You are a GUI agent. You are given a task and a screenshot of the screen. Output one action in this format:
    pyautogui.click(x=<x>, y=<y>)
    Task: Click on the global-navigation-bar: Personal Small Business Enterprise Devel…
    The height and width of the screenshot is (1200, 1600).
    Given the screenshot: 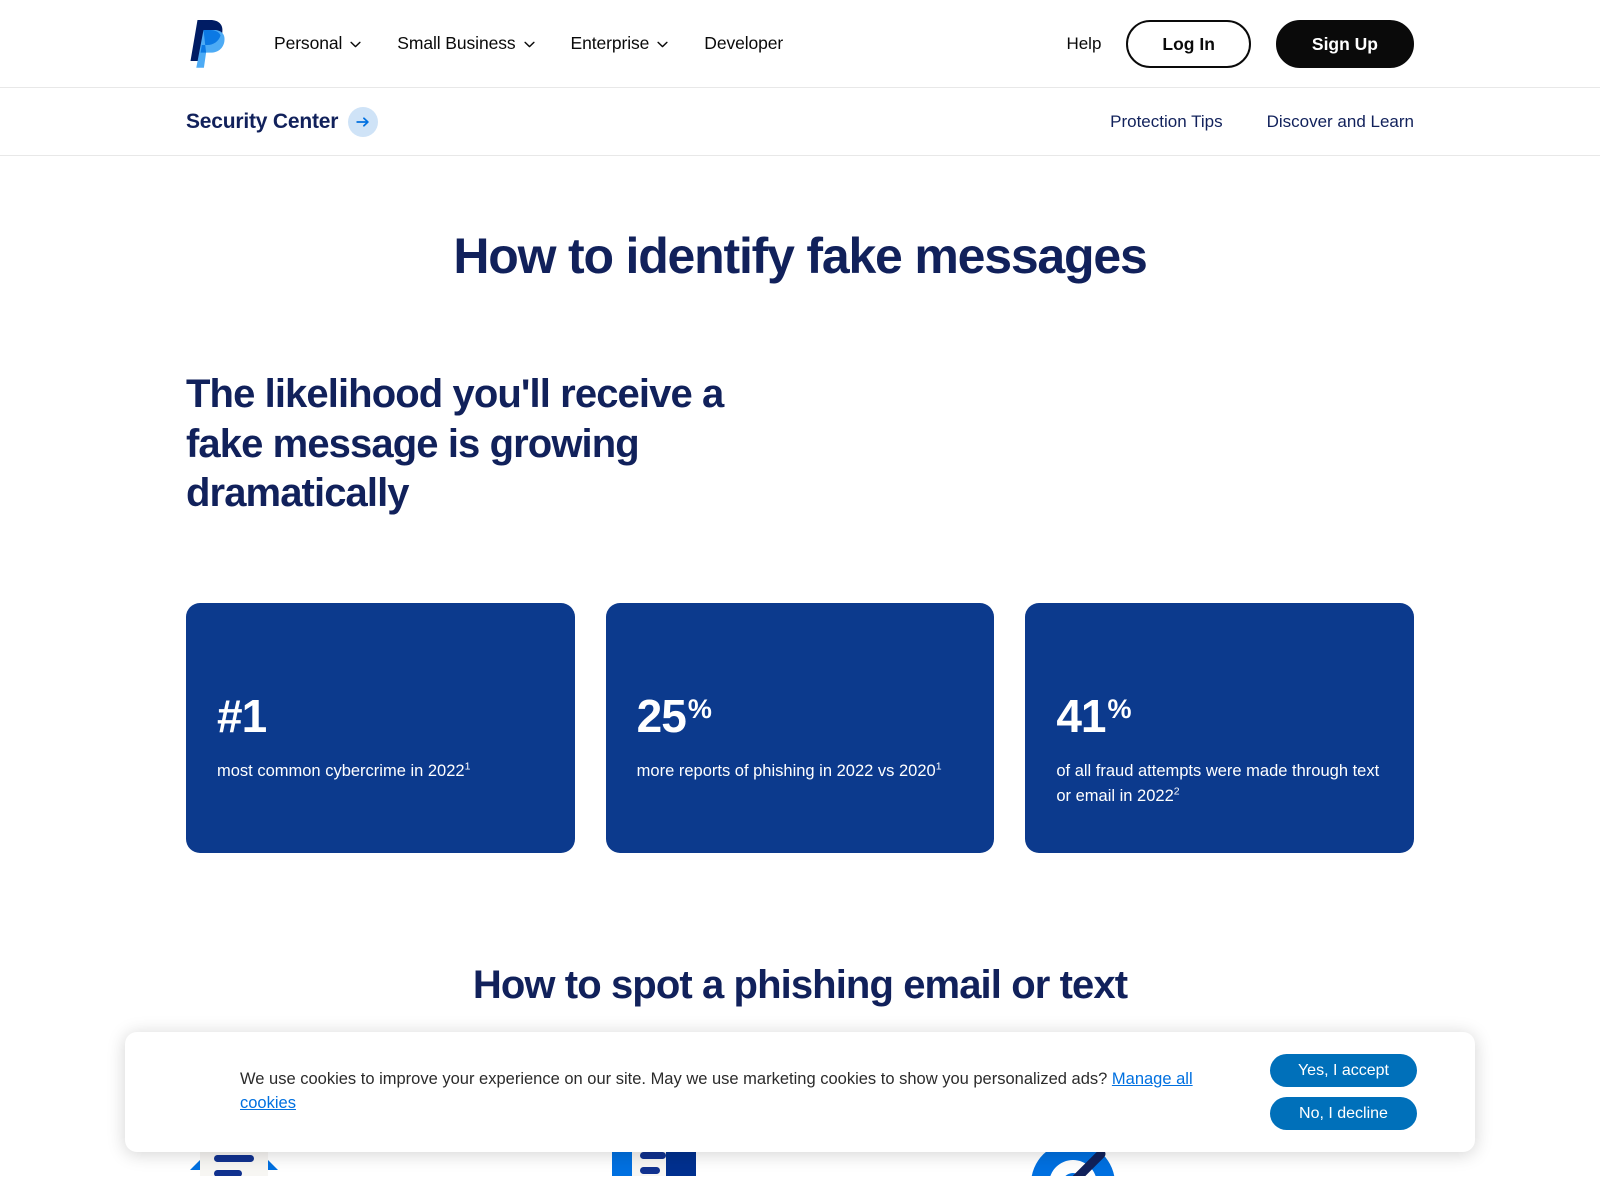 What is the action you would take?
    pyautogui.click(x=800, y=44)
    